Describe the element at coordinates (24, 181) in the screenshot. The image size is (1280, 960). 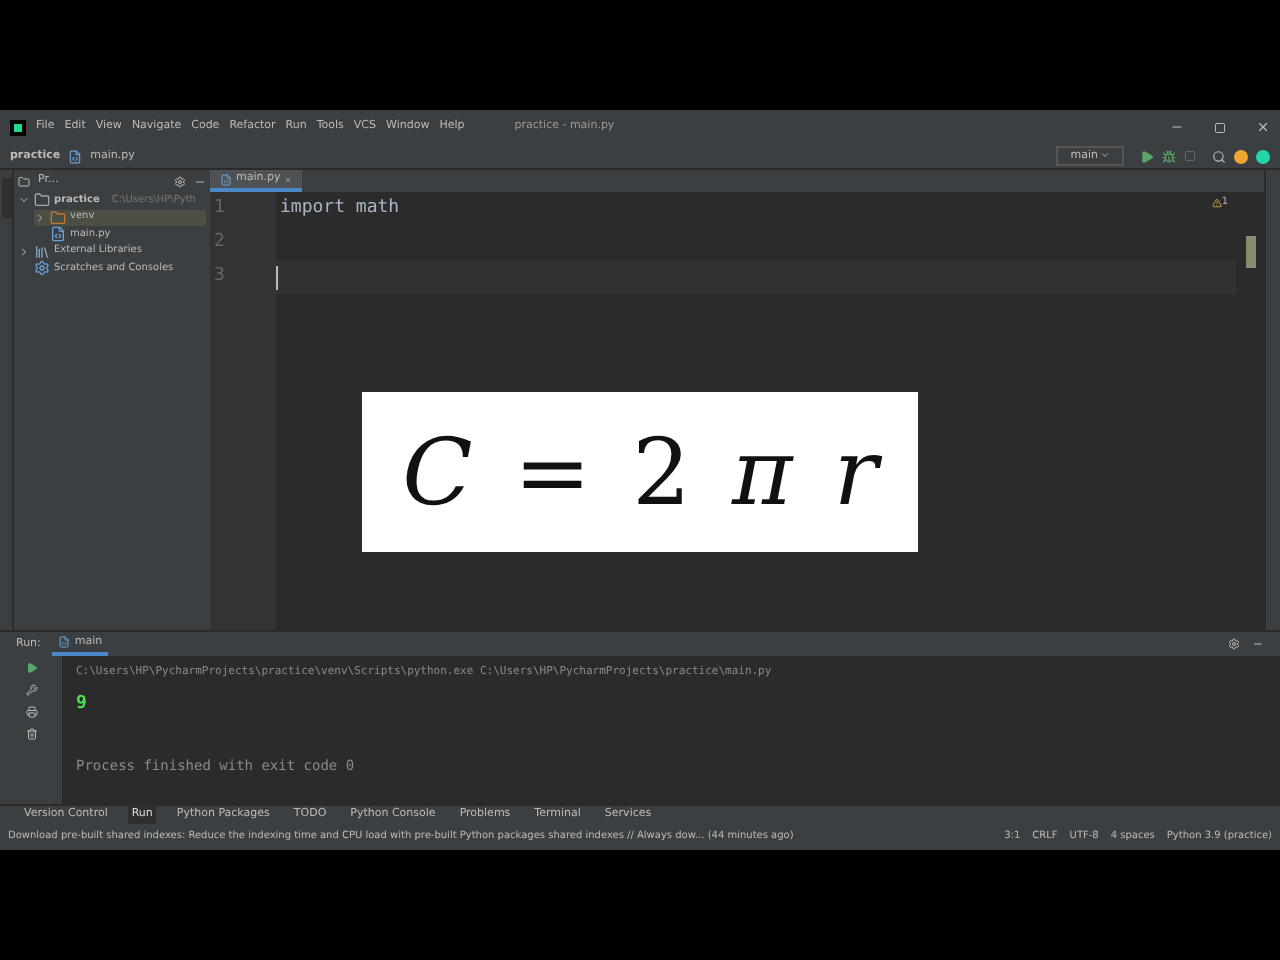
I see `folder-icon` at that location.